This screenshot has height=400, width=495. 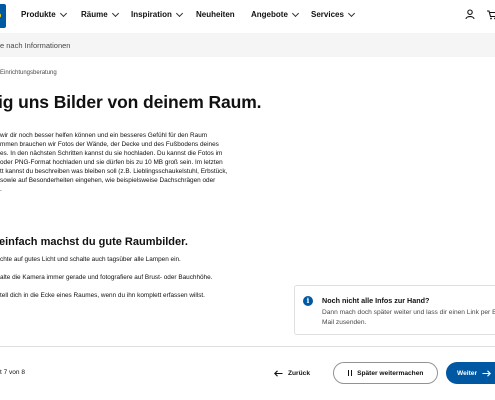 What do you see at coordinates (308, 301) in the screenshot?
I see `info-icon: i` at bounding box center [308, 301].